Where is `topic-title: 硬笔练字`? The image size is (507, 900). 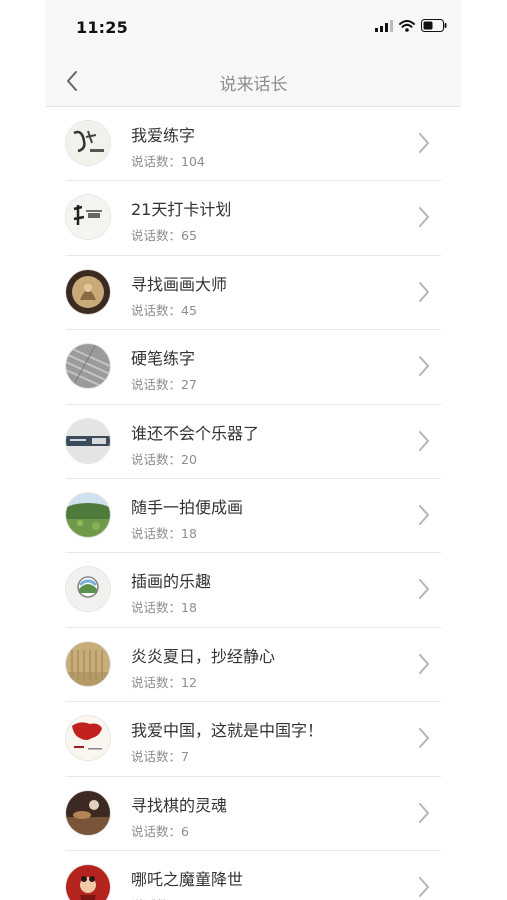 topic-title: 硬笔练字 is located at coordinates (163, 359).